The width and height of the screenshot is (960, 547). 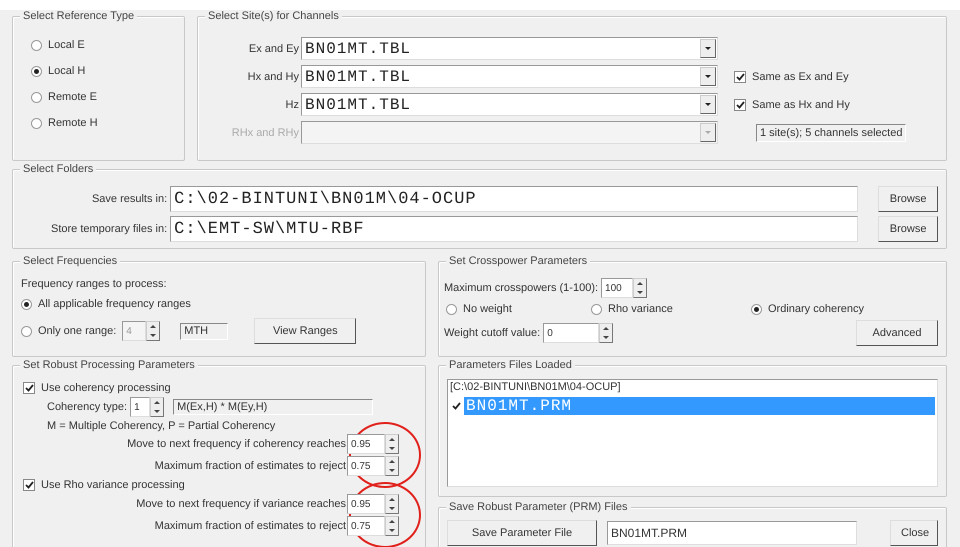 What do you see at coordinates (220, 485) in the screenshot?
I see `checkbox: Use Rho variance processing` at bounding box center [220, 485].